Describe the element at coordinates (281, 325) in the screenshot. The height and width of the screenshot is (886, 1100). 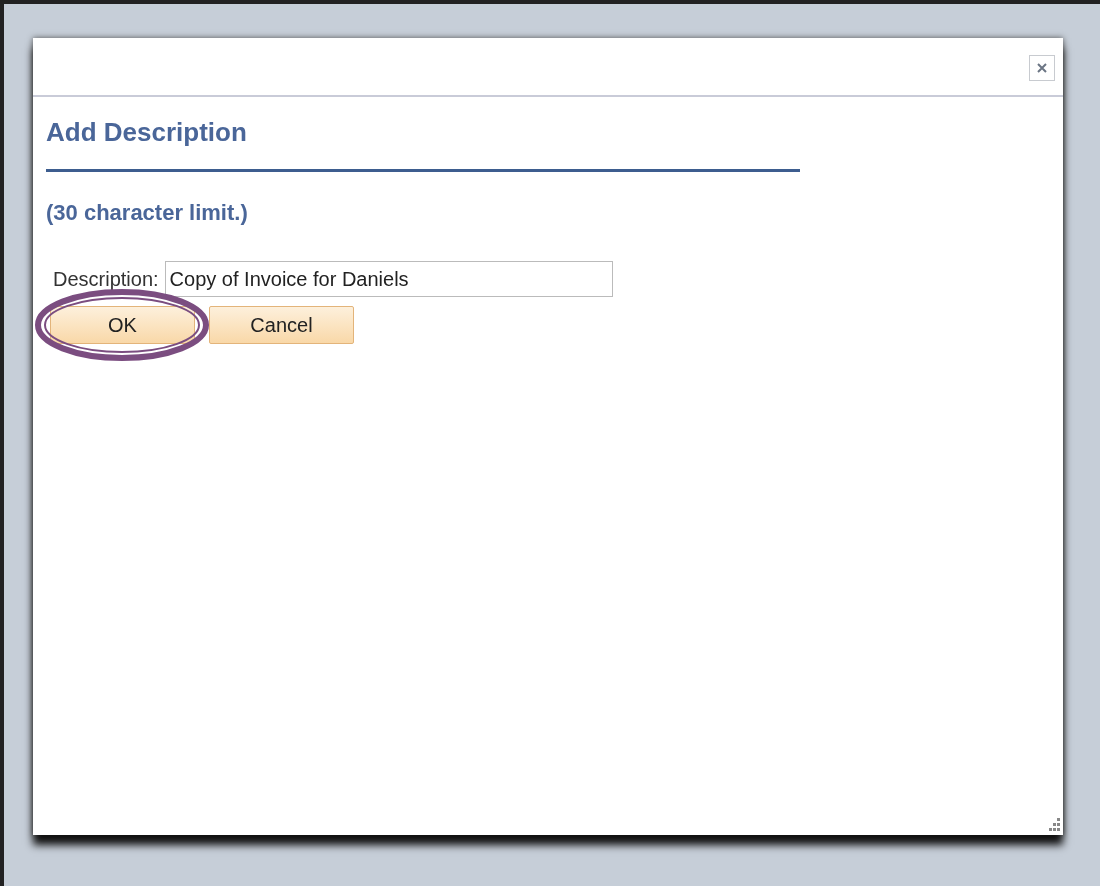
I see `cancel-button: Cancel` at that location.